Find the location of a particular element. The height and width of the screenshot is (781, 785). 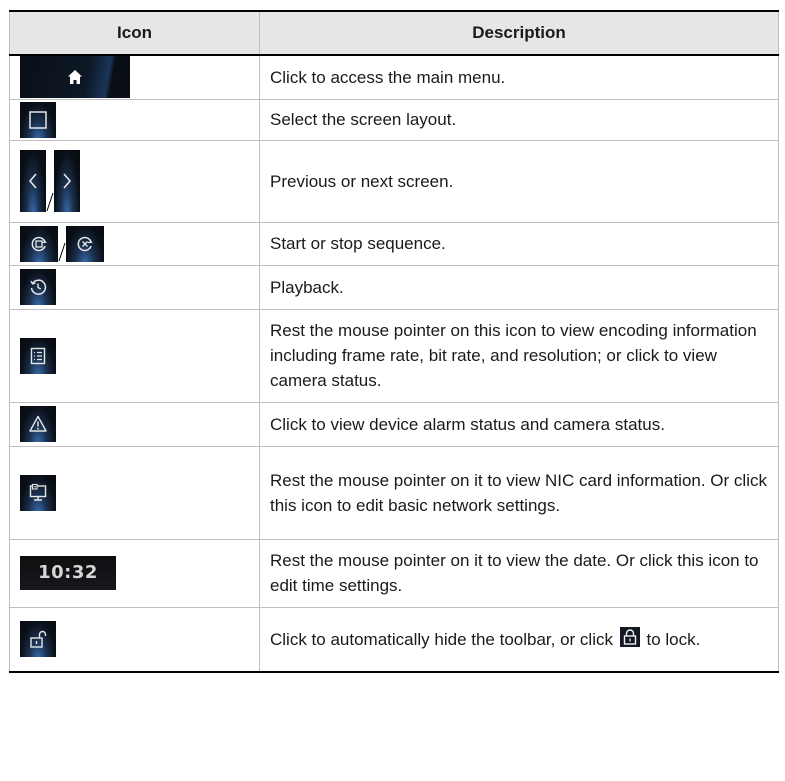

sequence-start-icon is located at coordinates (39, 243).